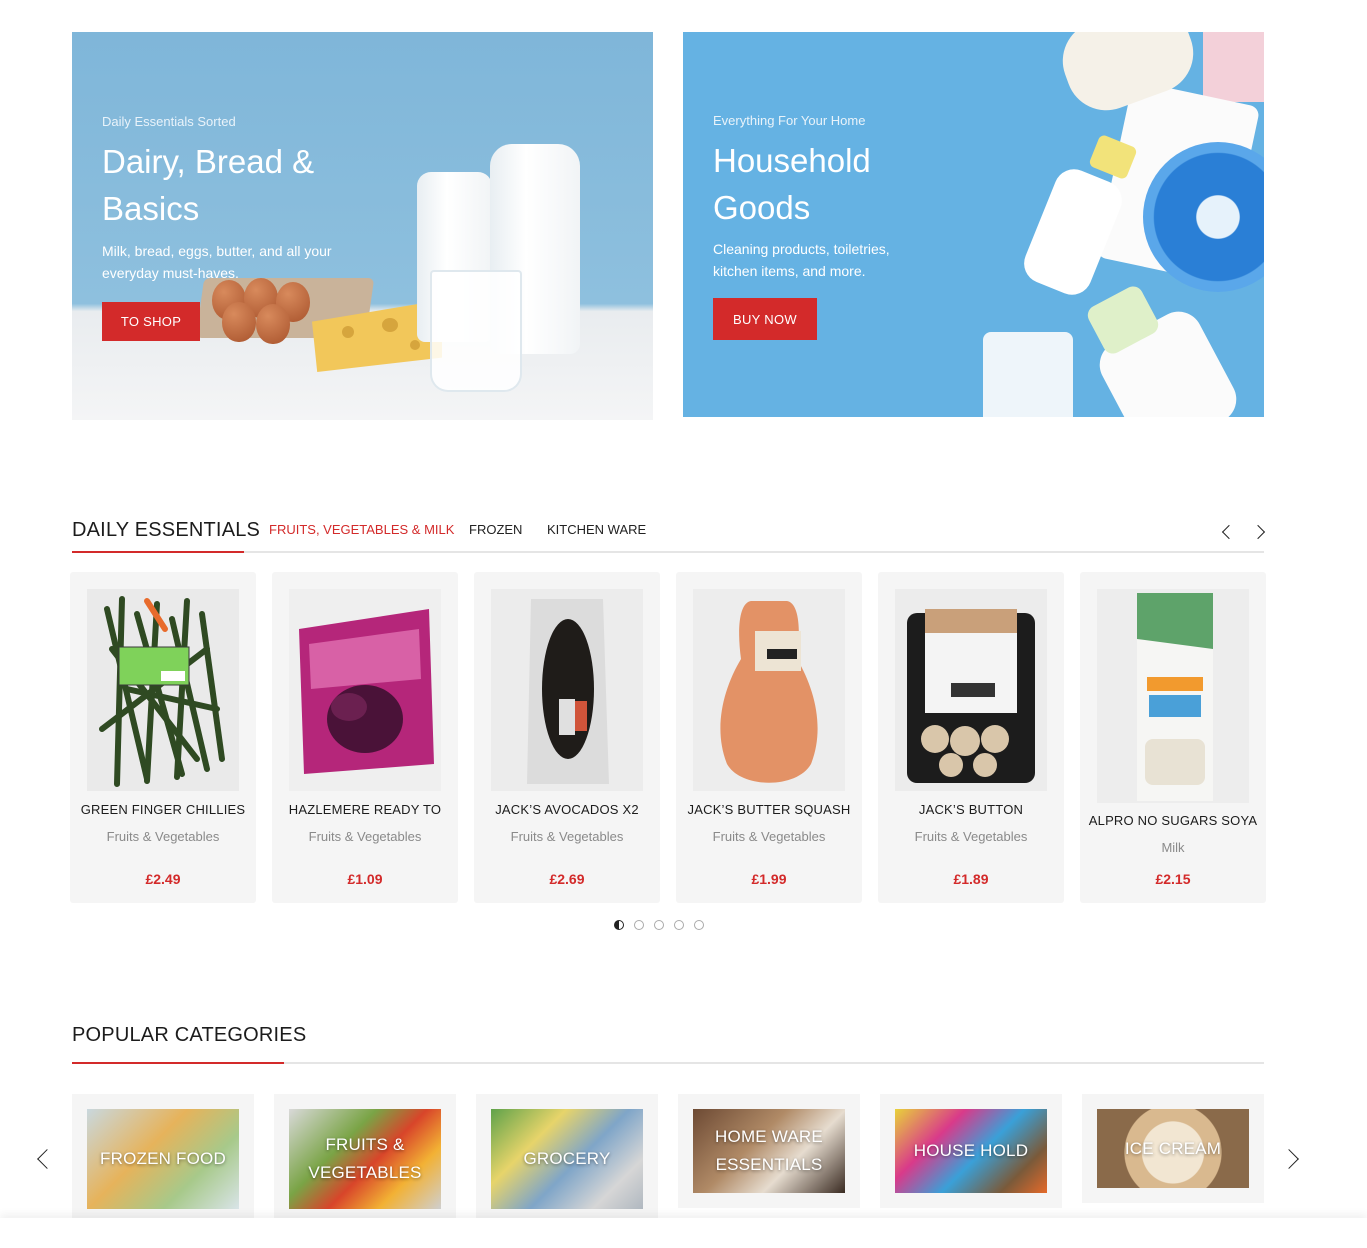 This screenshot has height=1248, width=1367. I want to click on category-card-fruits-vegetables: FRUITS & VEGETABLES, so click(365, 1156).